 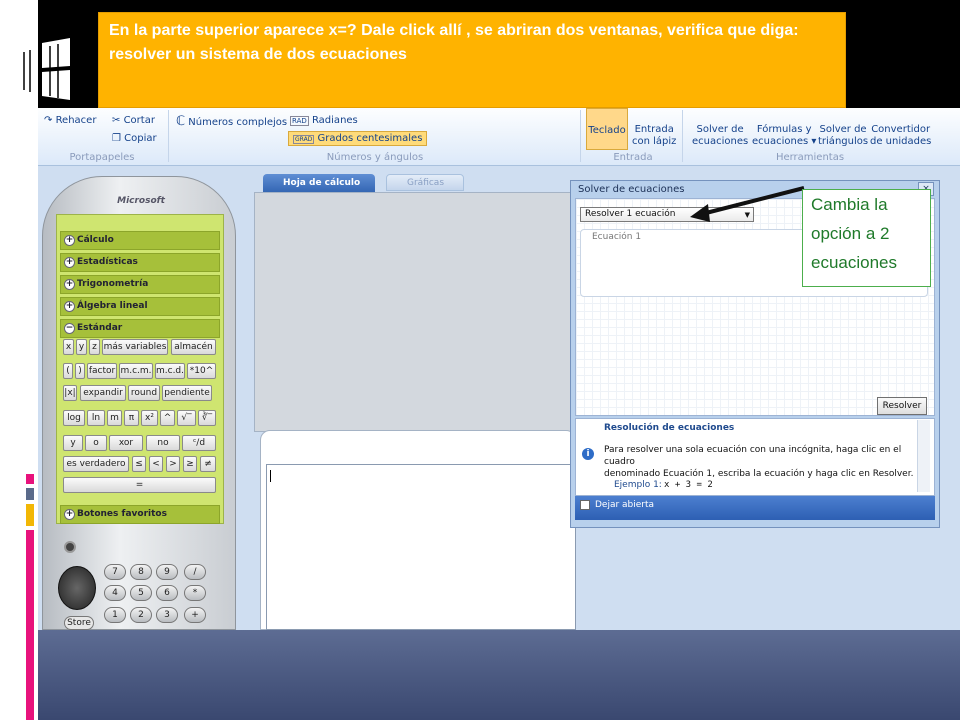 I want to click on redo-icon: ↷, so click(x=50, y=120).